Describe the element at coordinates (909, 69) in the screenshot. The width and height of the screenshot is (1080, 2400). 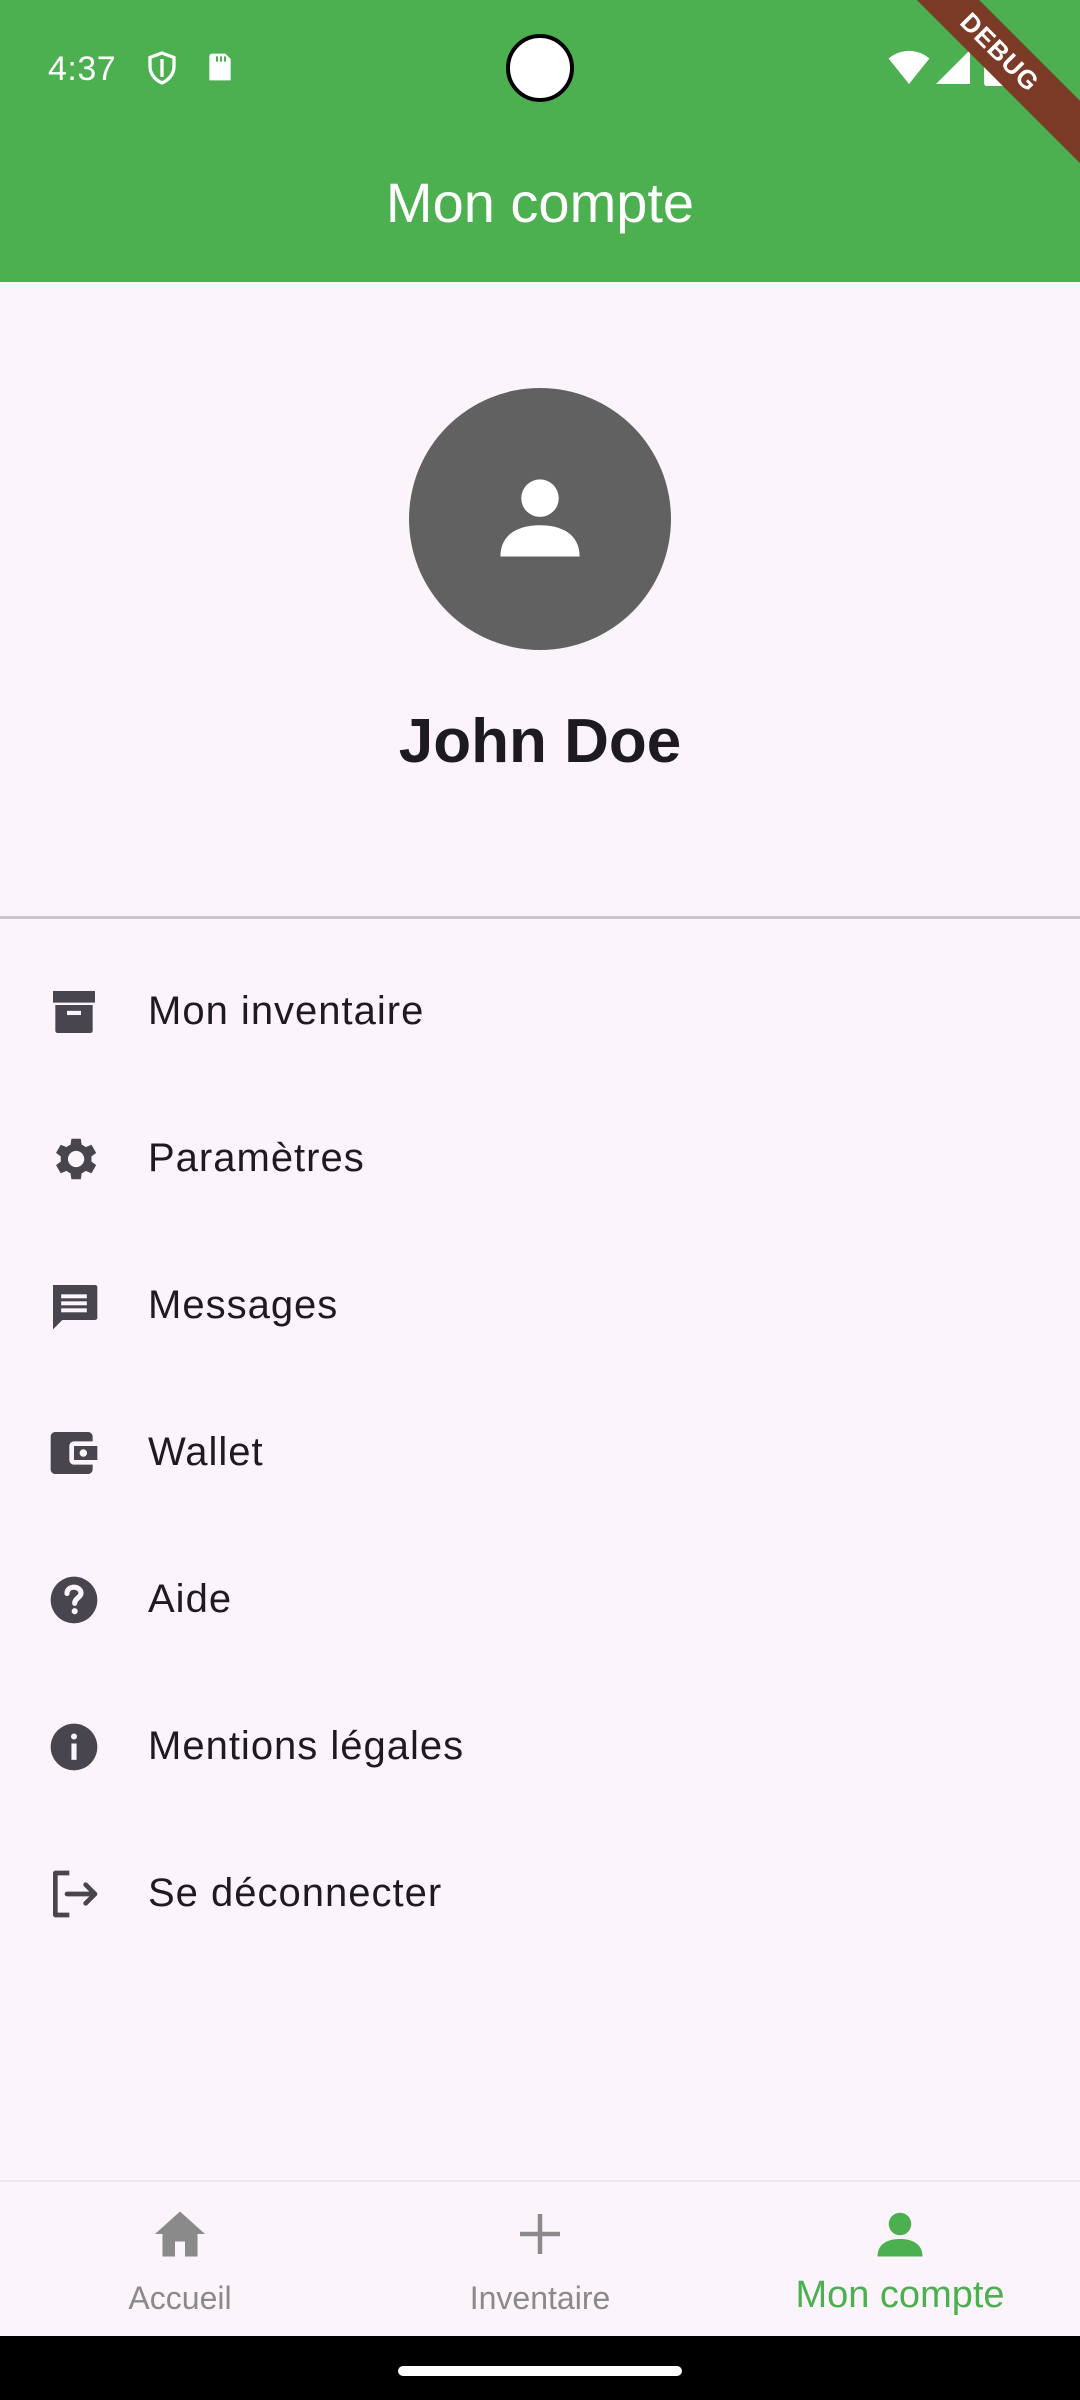
I see `wifi-icon` at that location.